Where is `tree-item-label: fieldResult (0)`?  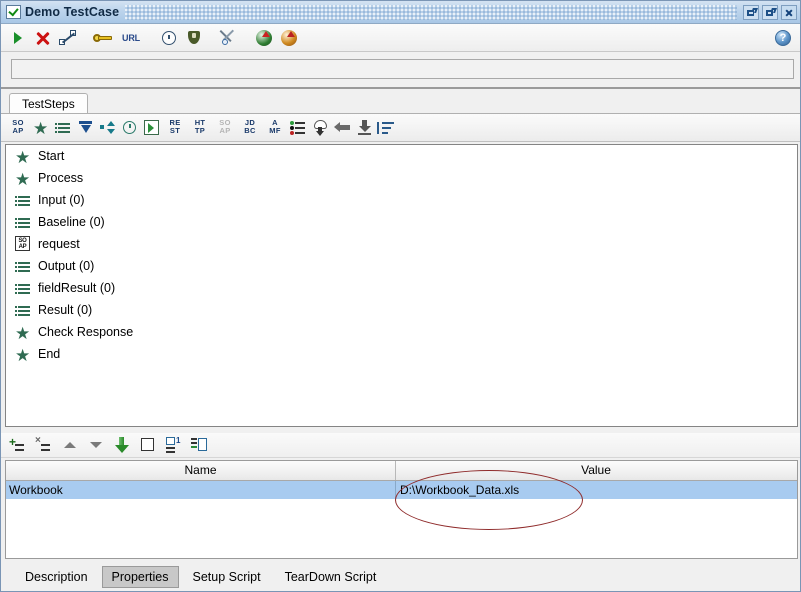
tree-item-label: fieldResult (0) is located at coordinates (77, 288).